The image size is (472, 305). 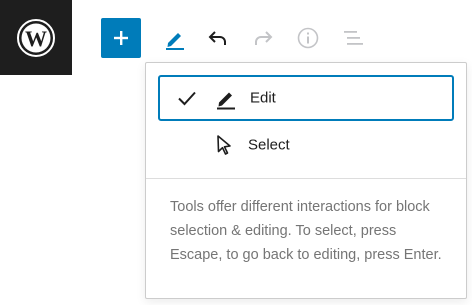 I want to click on undo-button, so click(x=218, y=38).